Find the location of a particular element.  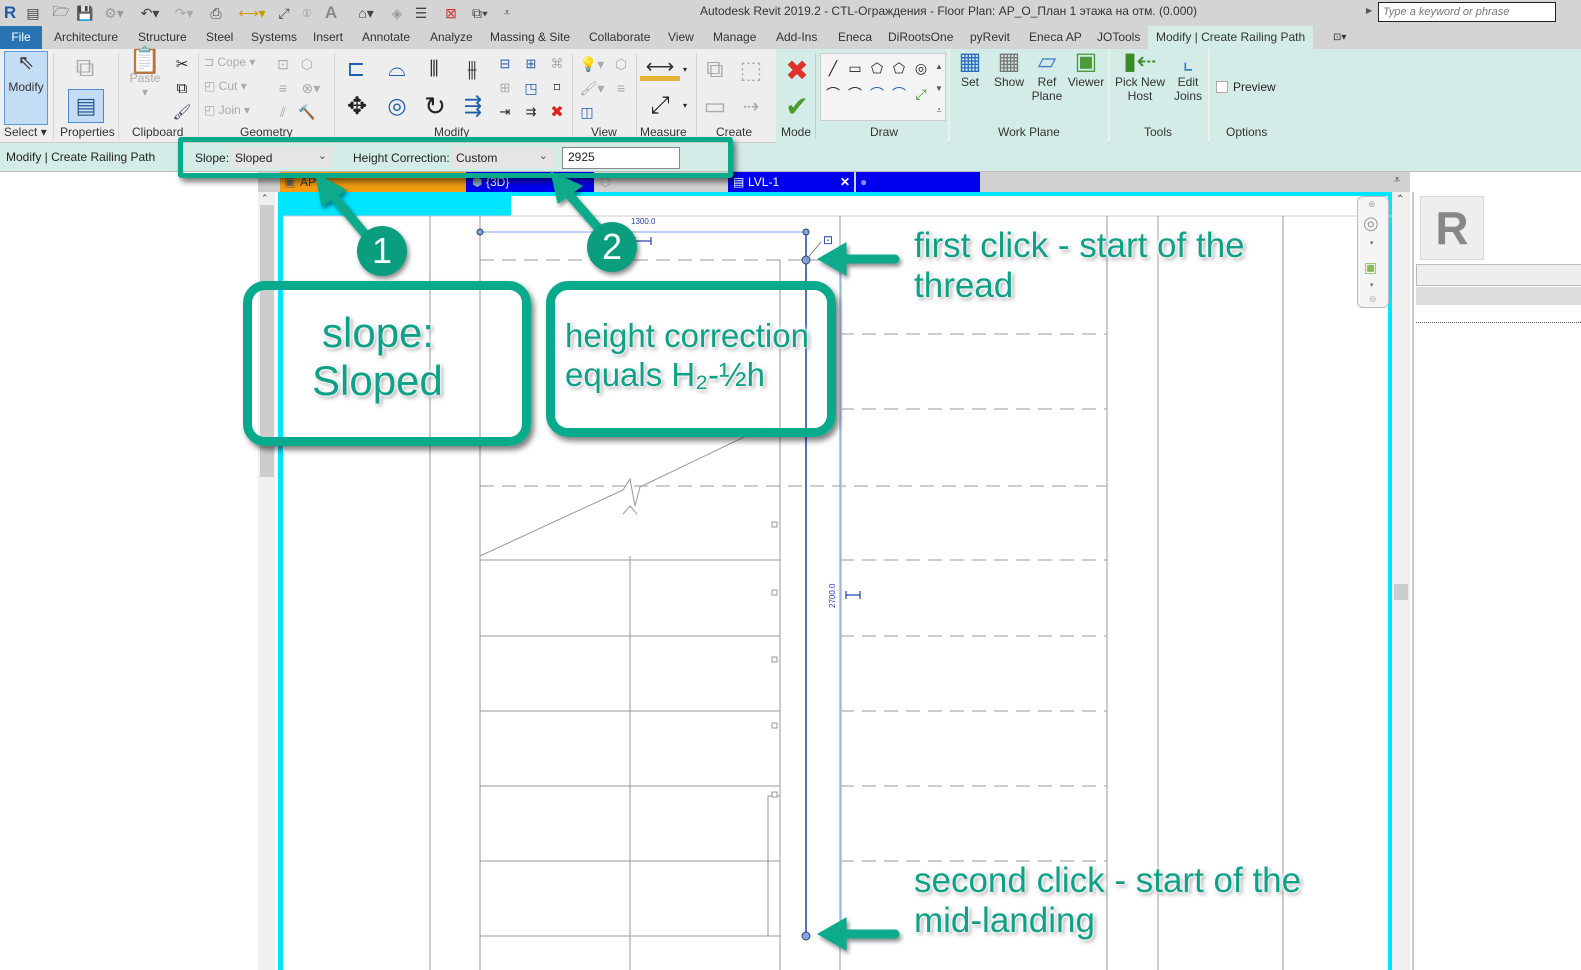

first-click-note-line2: thread is located at coordinates (964, 285).